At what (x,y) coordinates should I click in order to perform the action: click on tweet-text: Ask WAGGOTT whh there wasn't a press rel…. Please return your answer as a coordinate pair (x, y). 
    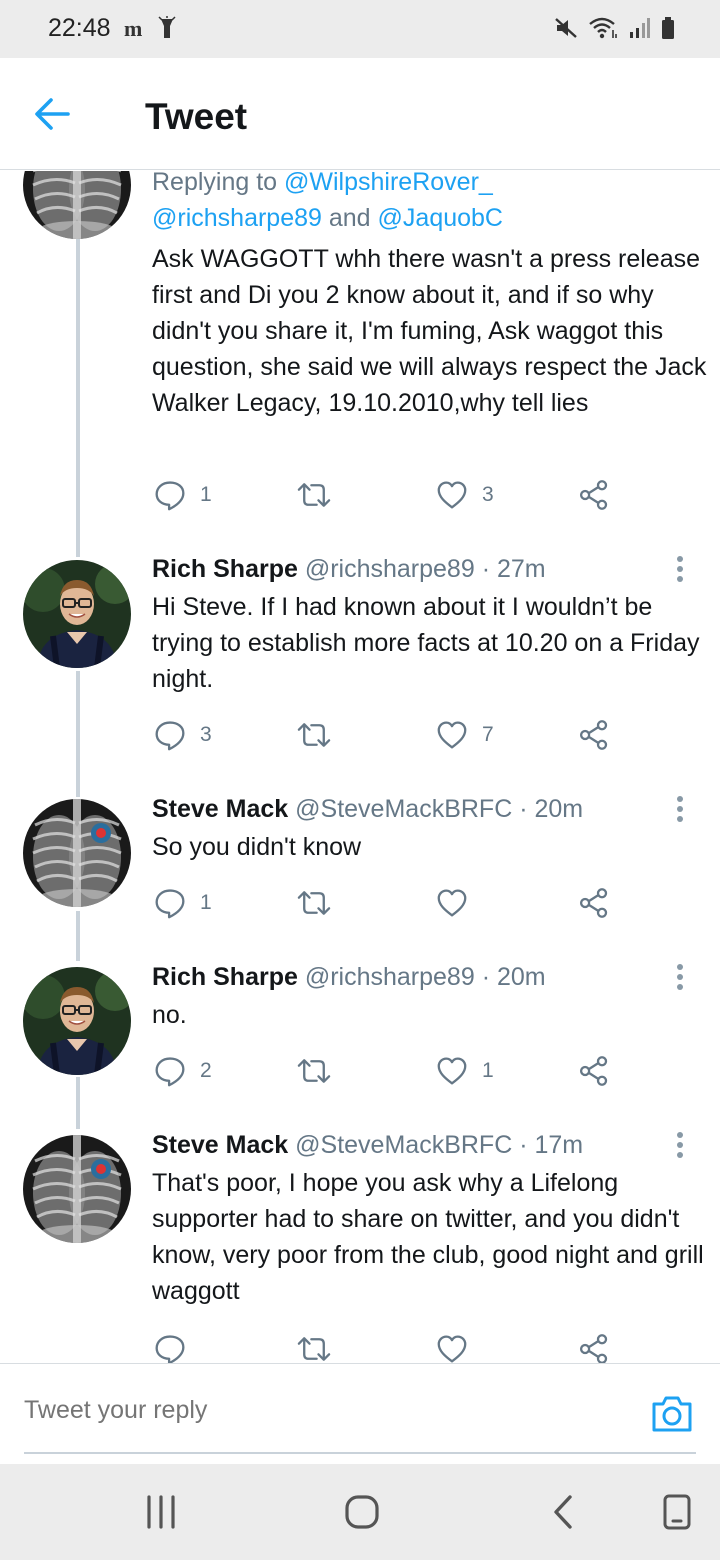
    Looking at the image, I should click on (429, 331).